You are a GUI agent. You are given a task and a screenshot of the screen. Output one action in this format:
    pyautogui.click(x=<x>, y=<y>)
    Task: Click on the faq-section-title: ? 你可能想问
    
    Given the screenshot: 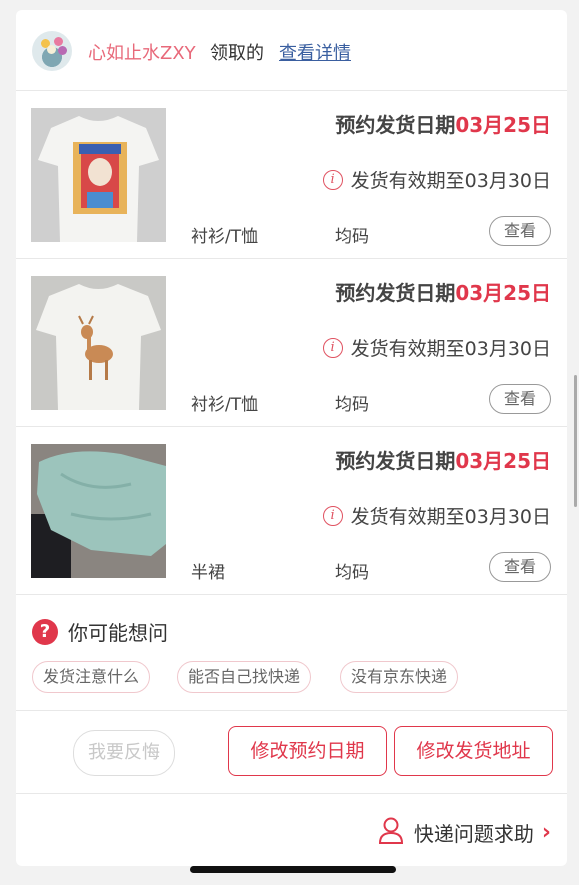 What is the action you would take?
    pyautogui.click(x=100, y=631)
    